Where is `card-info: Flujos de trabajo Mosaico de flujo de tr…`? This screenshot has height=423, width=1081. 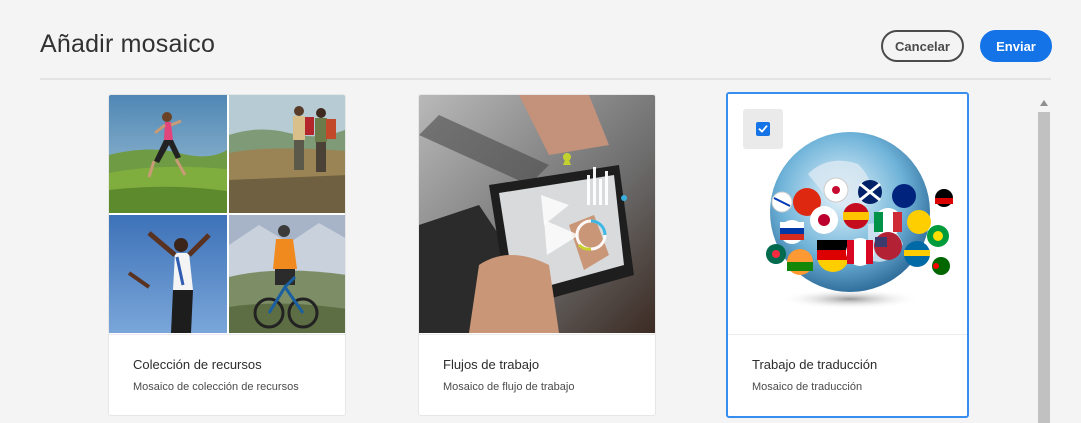
card-info: Flujos de trabajo Mosaico de flujo de tr… is located at coordinates (537, 374).